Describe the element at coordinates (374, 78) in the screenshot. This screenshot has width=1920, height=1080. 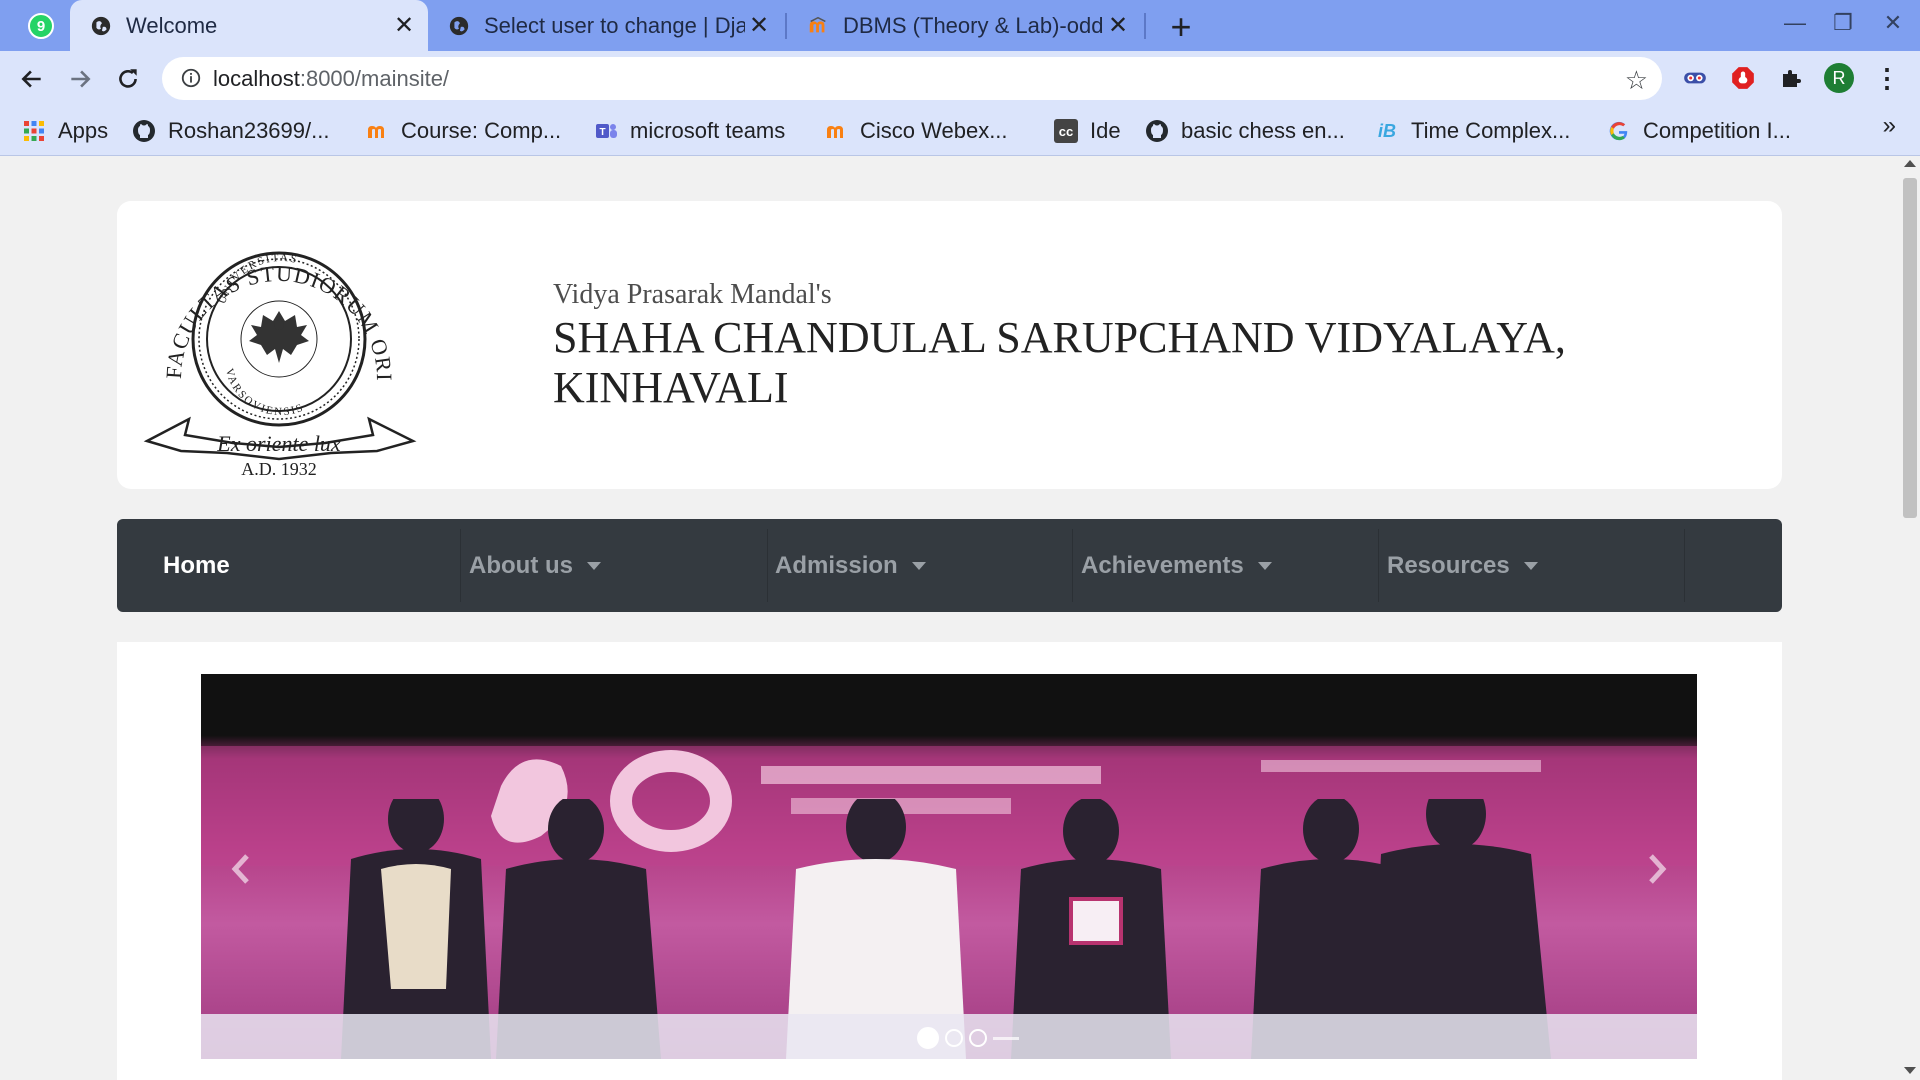
I see `url-path: :8000/mainsite/` at that location.